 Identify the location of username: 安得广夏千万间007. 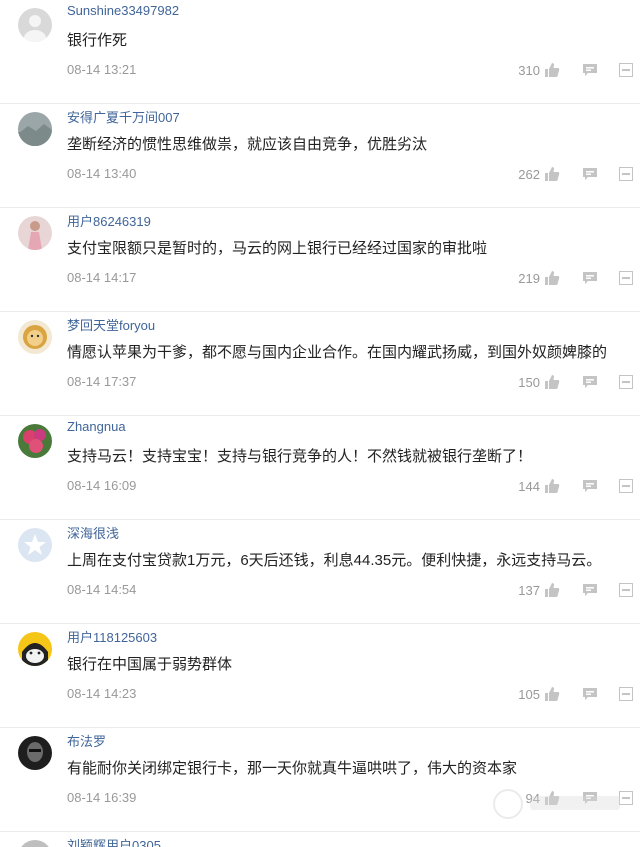
(123, 116).